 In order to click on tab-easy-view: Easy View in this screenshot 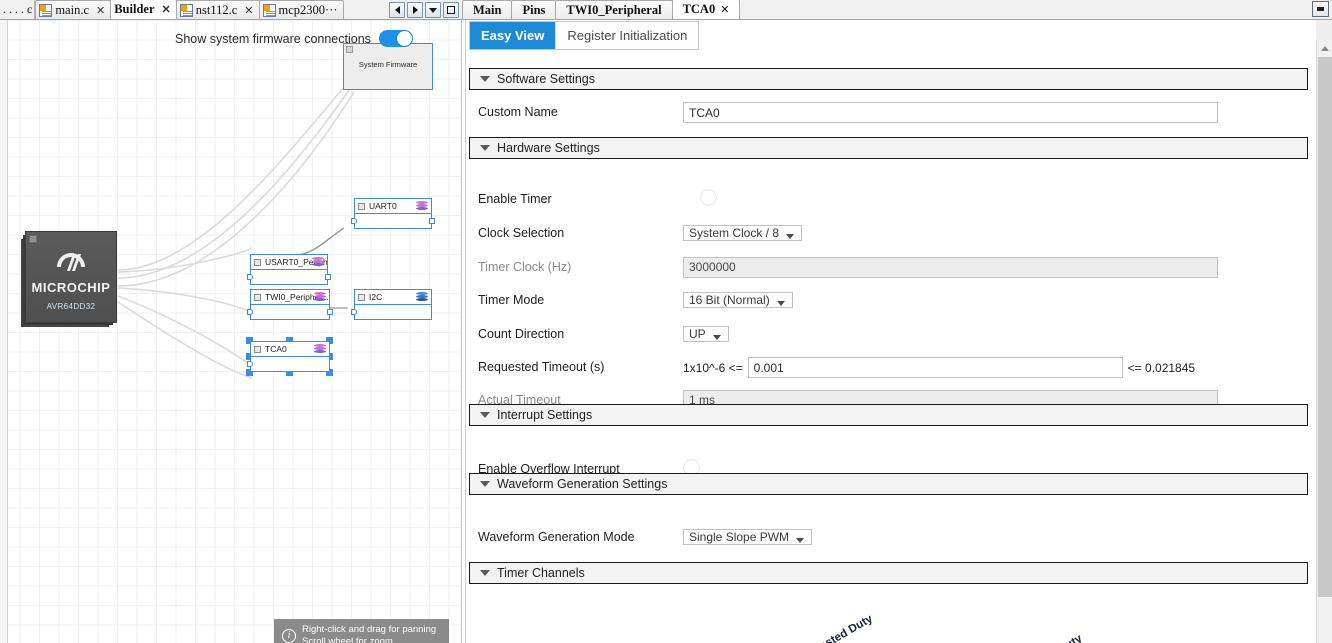, I will do `click(513, 35)`.